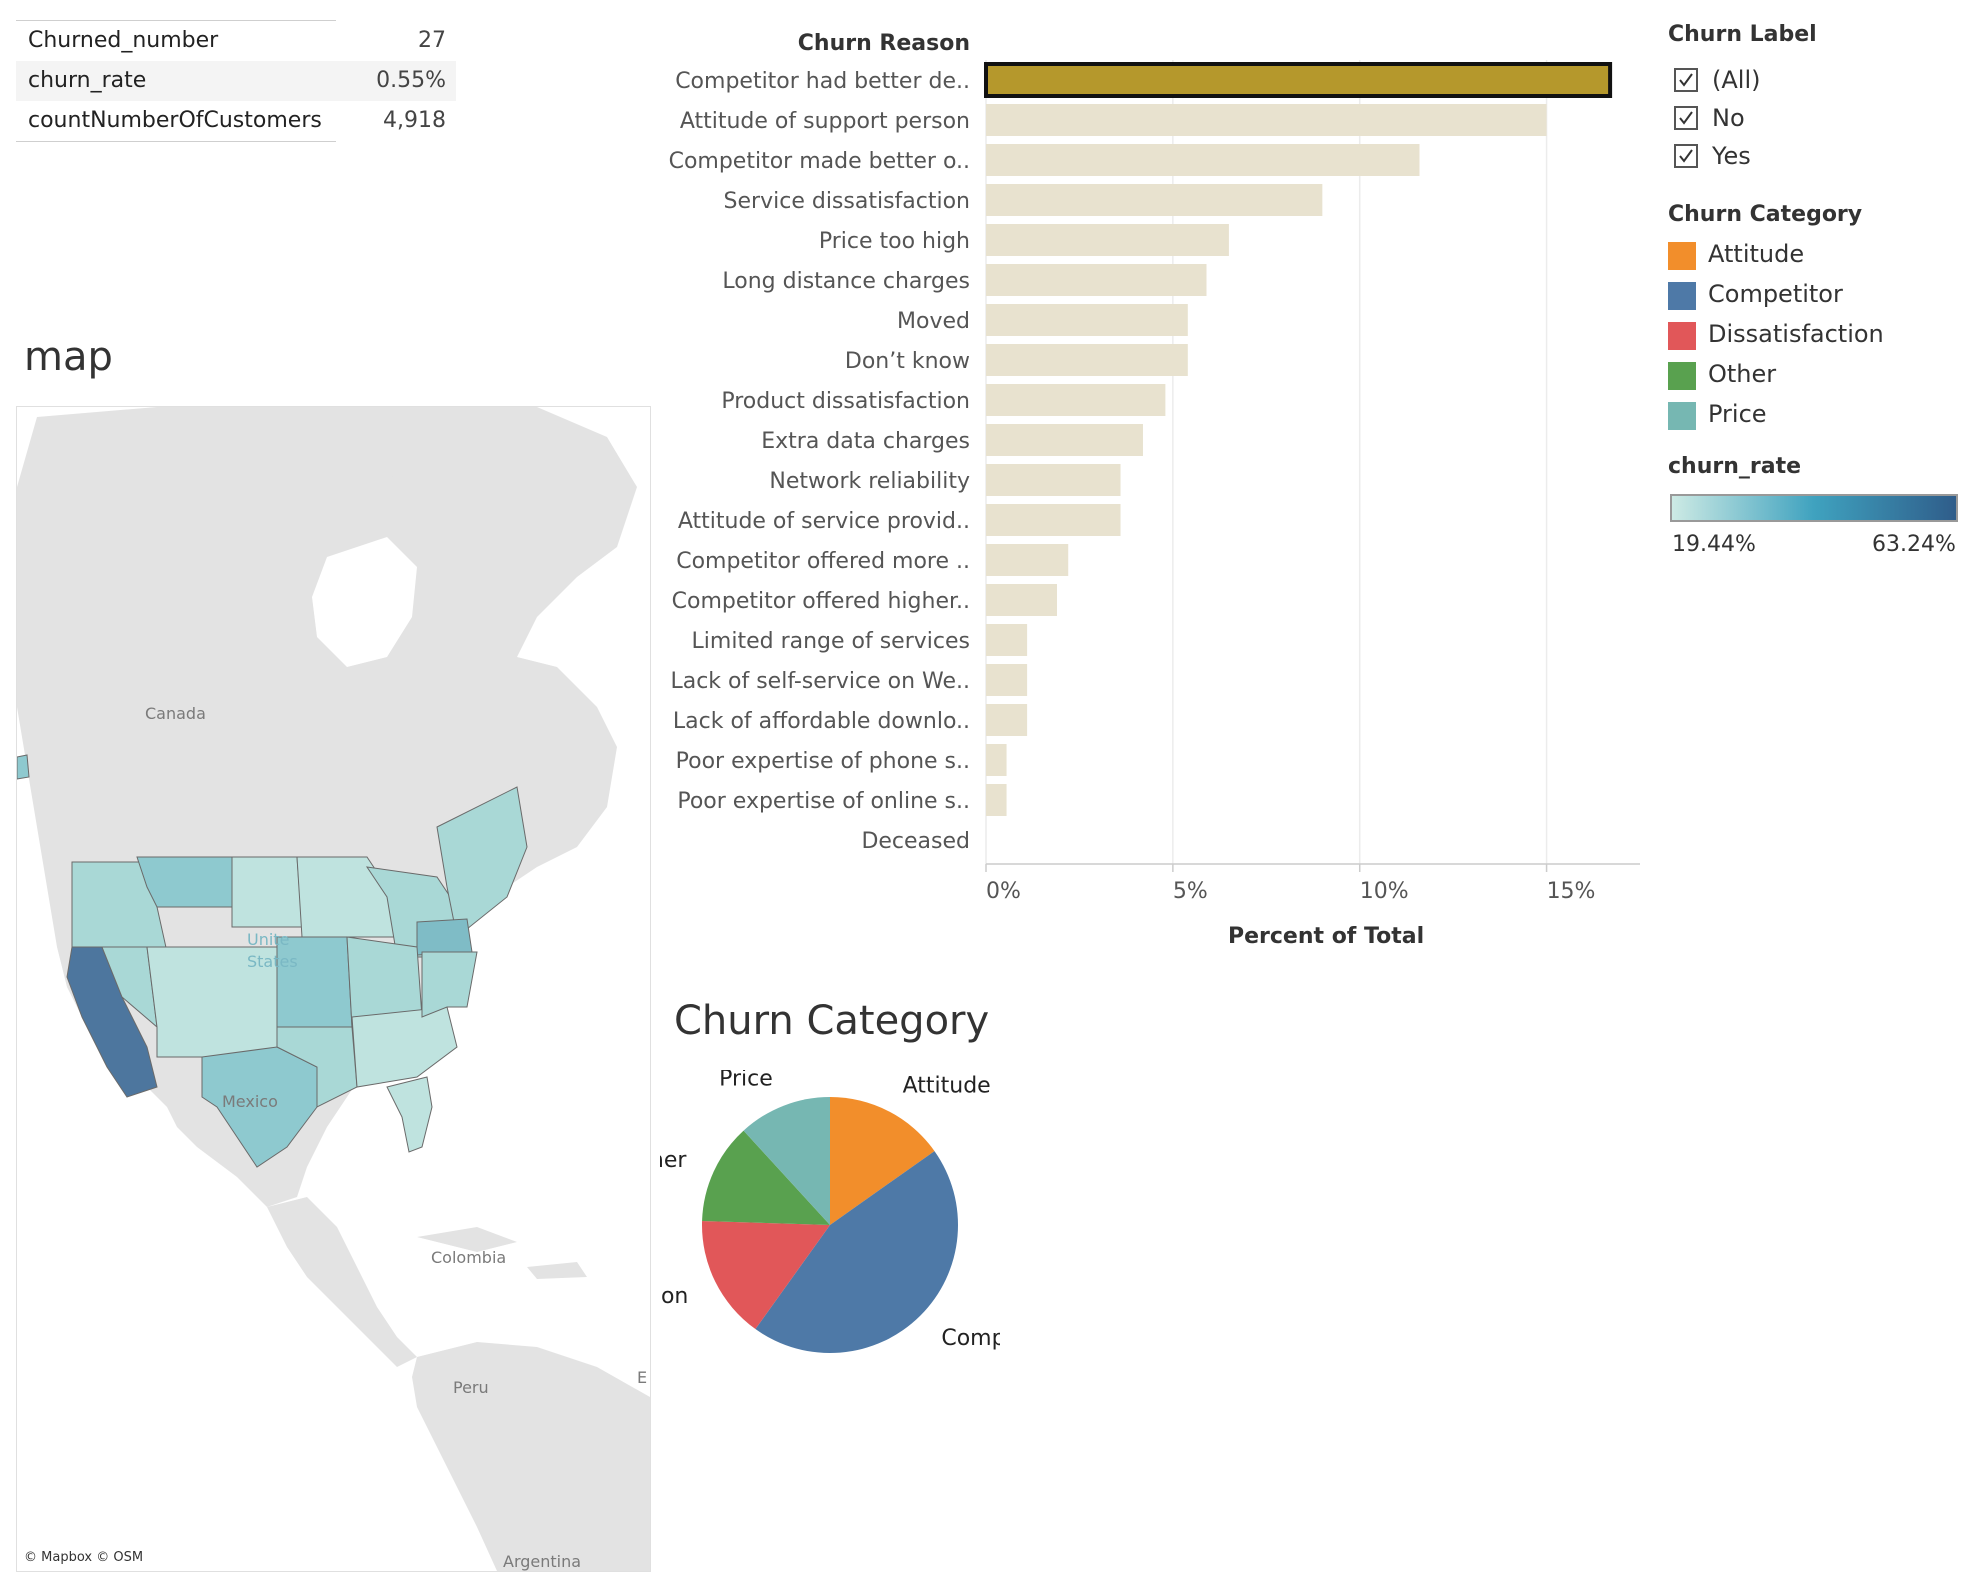 The height and width of the screenshot is (1584, 1970). I want to click on bar-category-label: Poor expertise of phone s.., so click(823, 761).